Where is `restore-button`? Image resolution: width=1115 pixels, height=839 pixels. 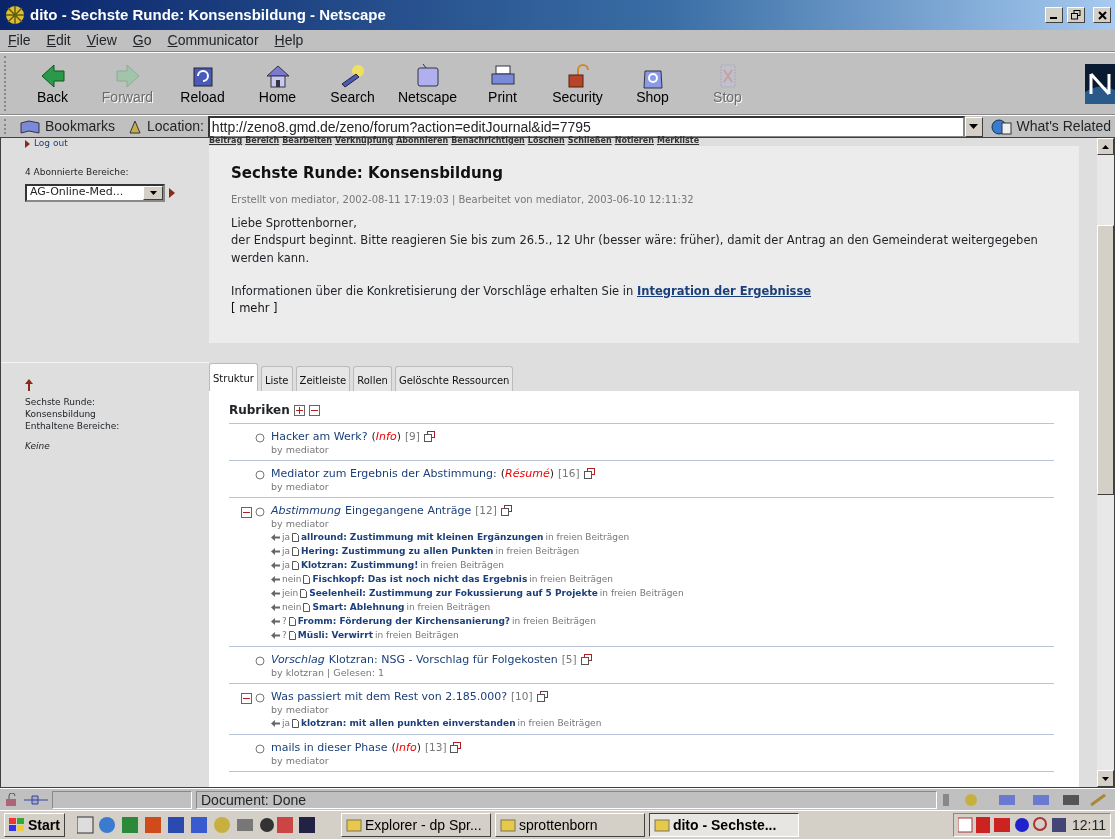
restore-button is located at coordinates (1076, 15).